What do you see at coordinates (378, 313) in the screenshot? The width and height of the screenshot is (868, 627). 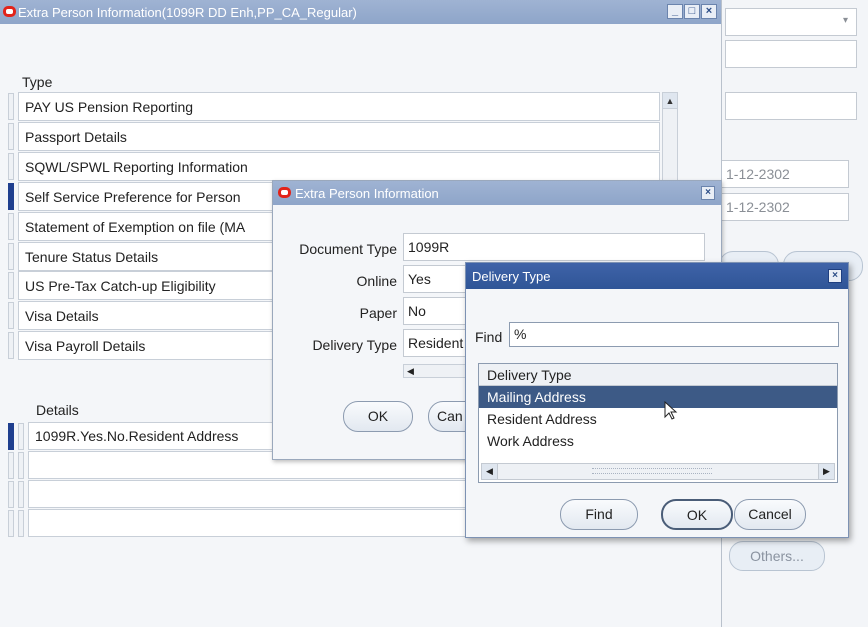 I see `paper-label: Paper` at bounding box center [378, 313].